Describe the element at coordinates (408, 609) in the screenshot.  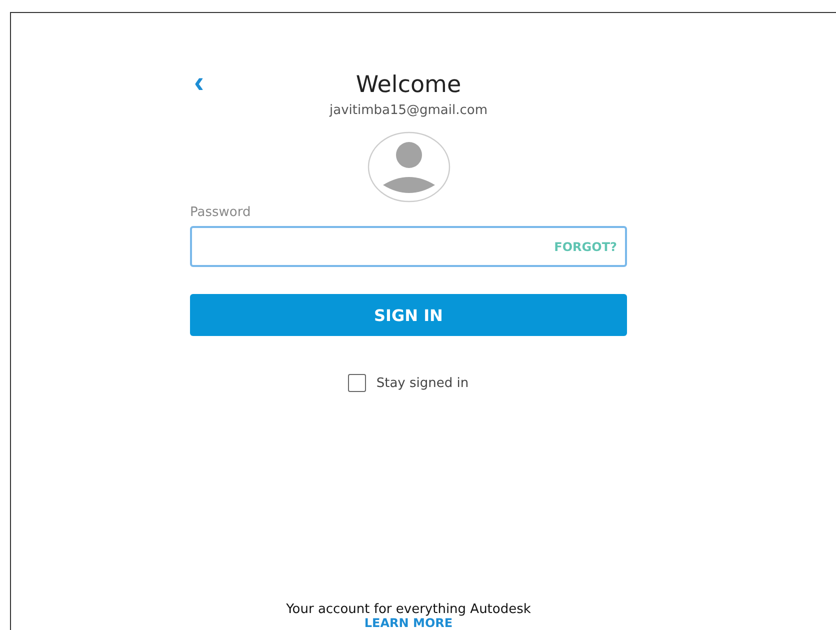
I see `footer-text: Your account for everything Autodesk` at that location.